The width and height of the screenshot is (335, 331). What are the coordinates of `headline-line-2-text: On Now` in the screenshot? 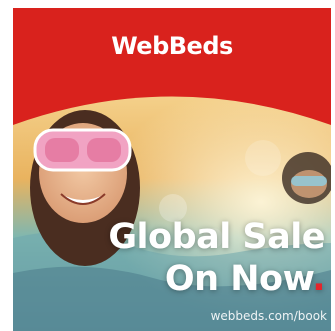 It's located at (238, 279).